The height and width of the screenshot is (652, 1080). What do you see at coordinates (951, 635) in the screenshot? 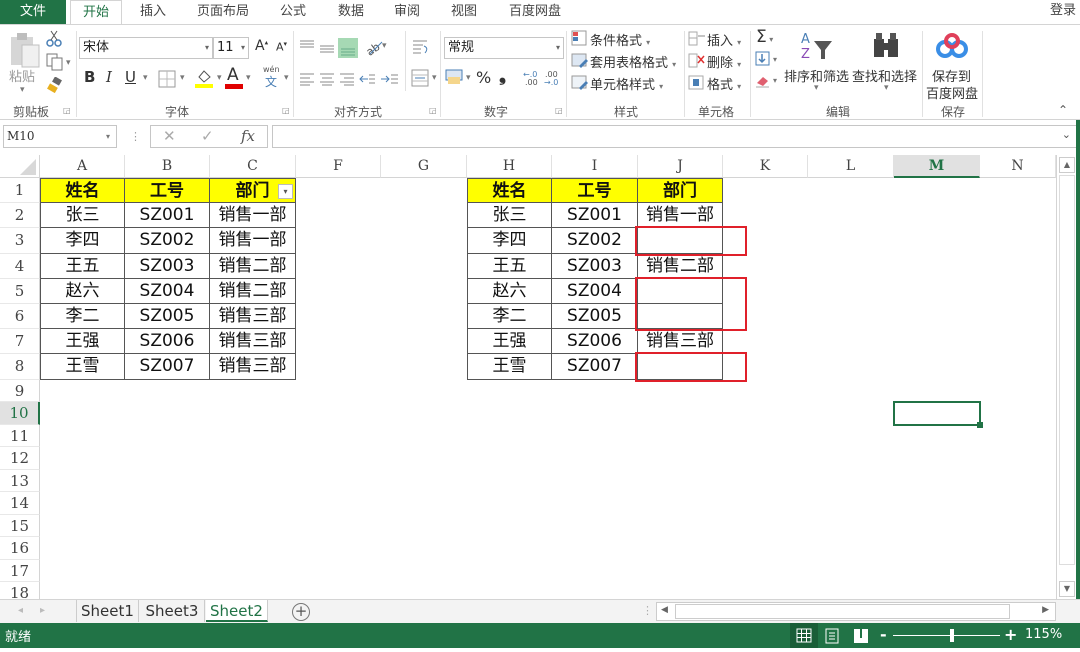
I see `zoom-slider-thumb` at bounding box center [951, 635].